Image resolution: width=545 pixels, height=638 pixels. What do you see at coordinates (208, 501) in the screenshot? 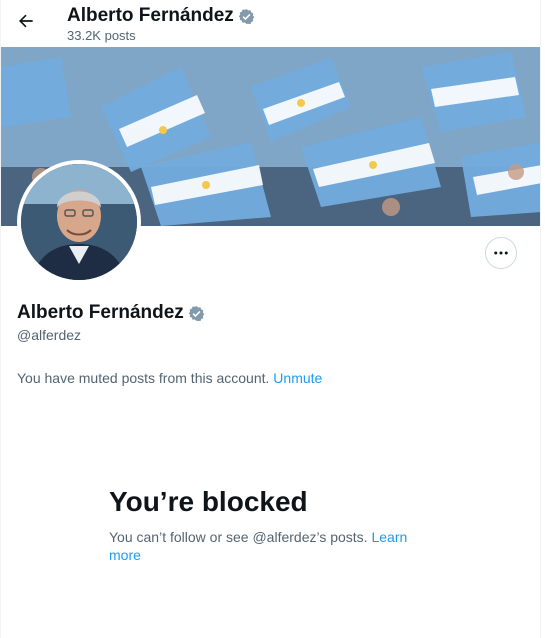
I see `blocked-title: You’re blocked` at bounding box center [208, 501].